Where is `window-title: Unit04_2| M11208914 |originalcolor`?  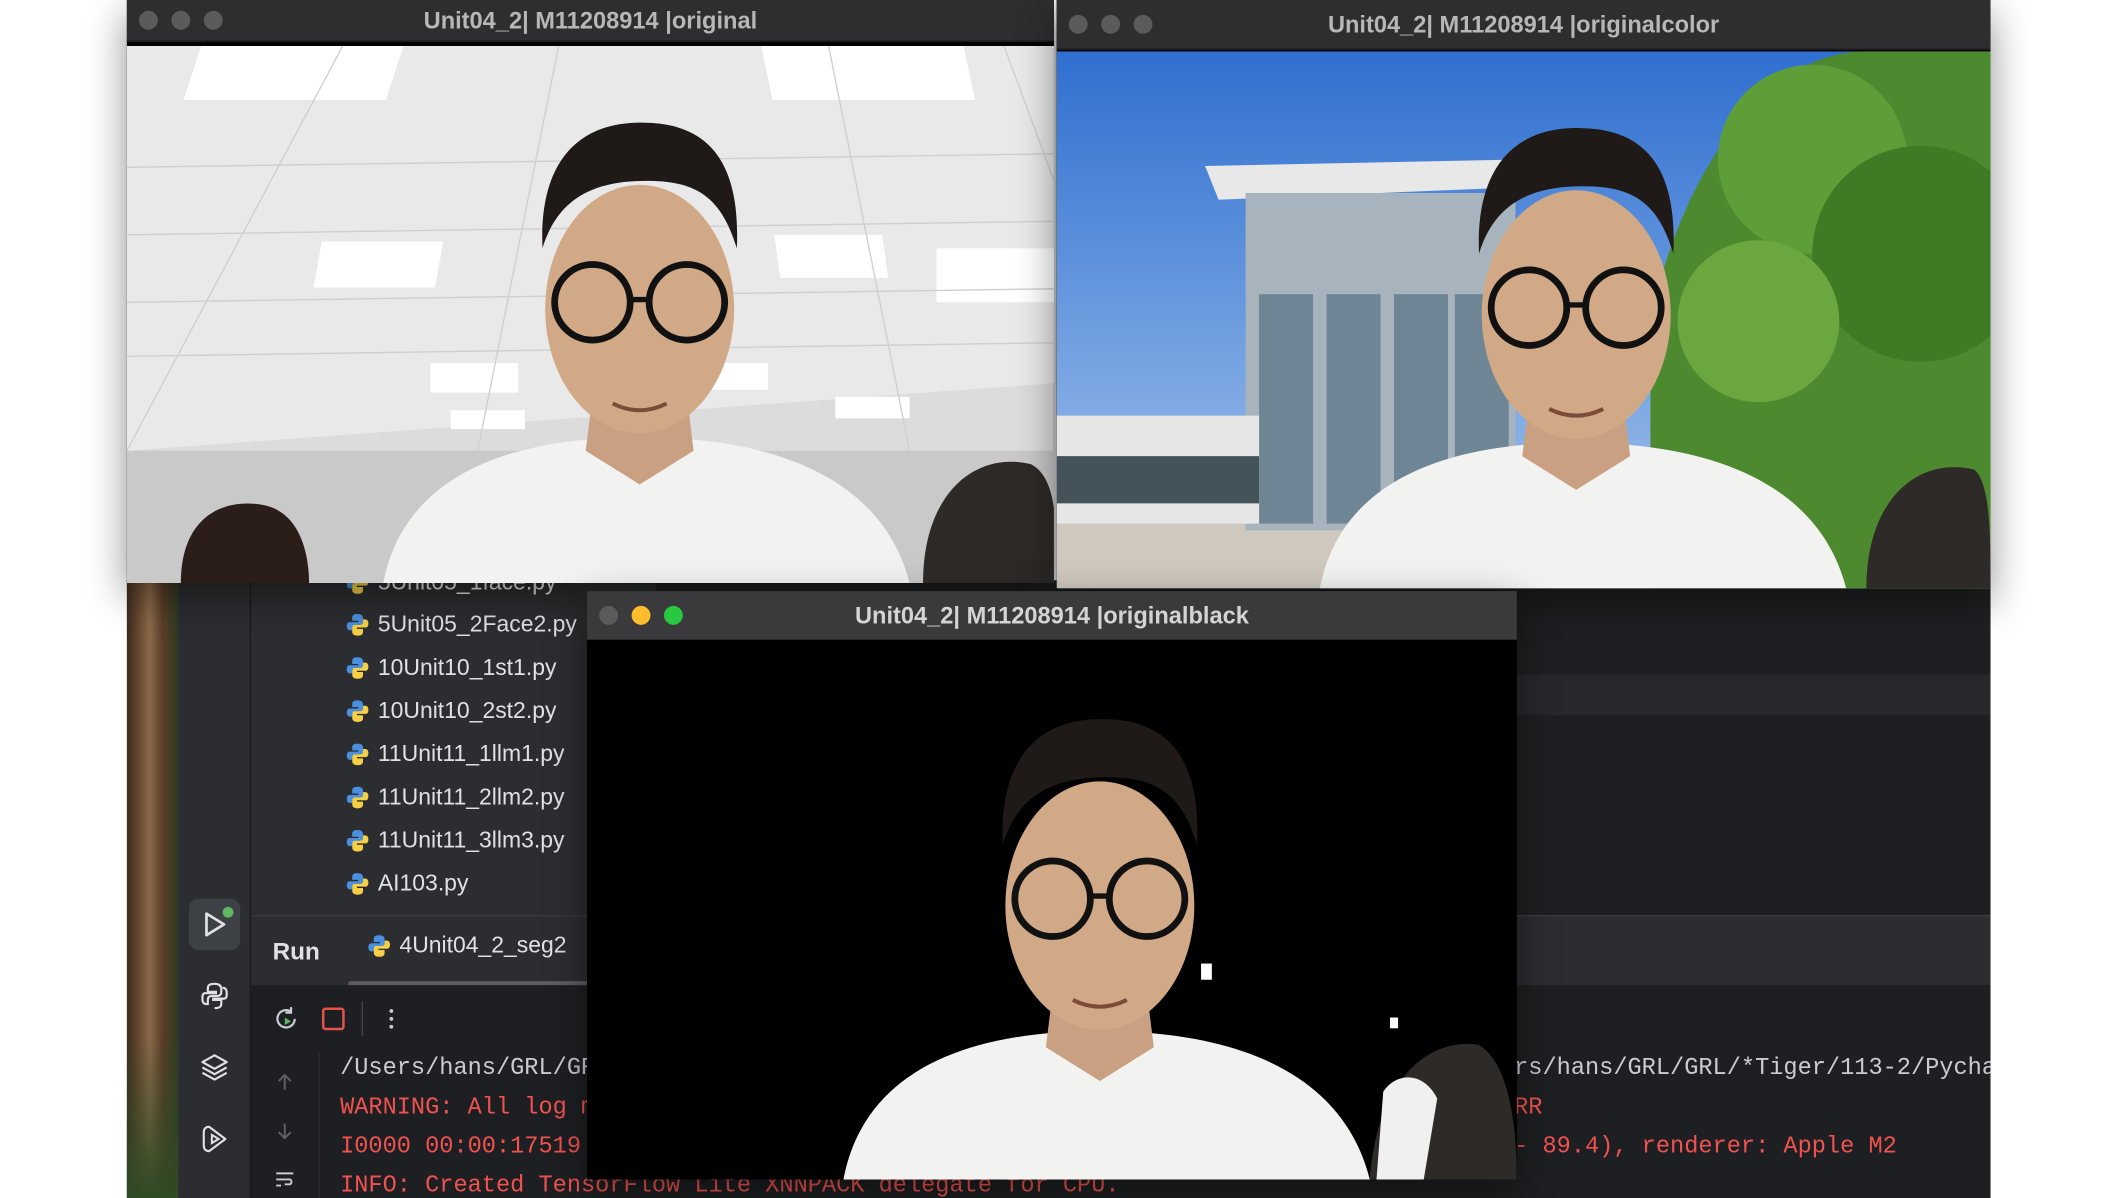 window-title: Unit04_2| M11208914 |originalcolor is located at coordinates (1523, 24).